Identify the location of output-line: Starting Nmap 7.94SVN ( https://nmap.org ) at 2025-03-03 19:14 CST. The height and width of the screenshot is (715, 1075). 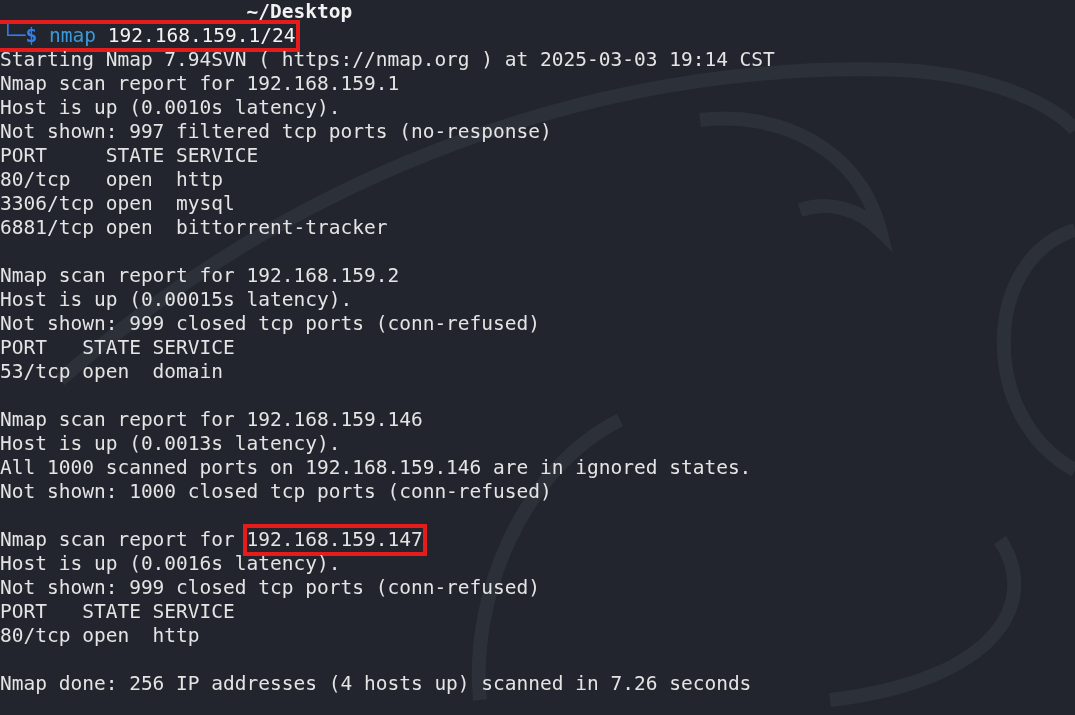
(387, 60).